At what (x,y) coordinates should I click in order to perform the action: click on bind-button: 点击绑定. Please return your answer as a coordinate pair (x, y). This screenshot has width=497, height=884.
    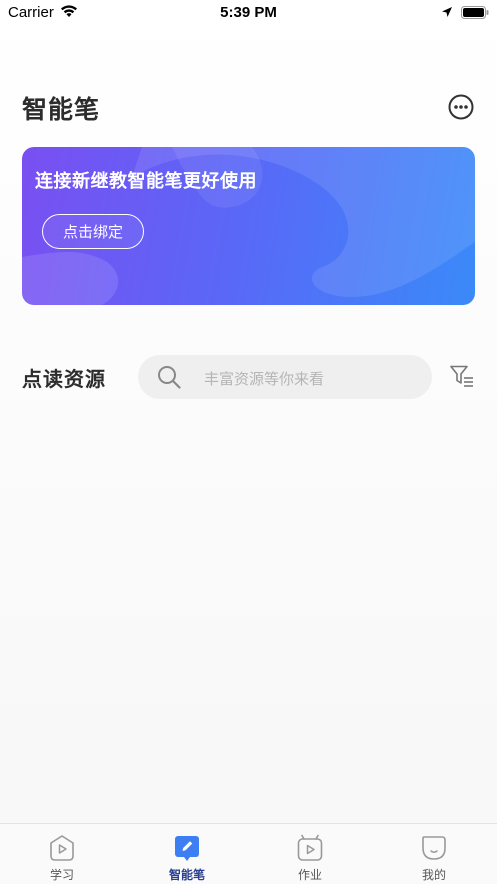
    Looking at the image, I should click on (93, 231).